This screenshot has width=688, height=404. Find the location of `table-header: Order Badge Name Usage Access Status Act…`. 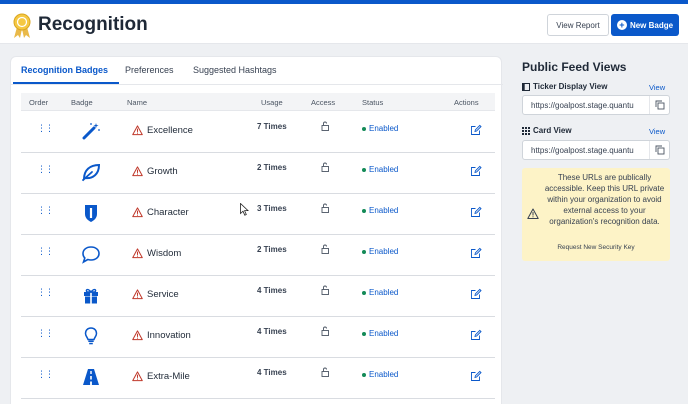

table-header: Order Badge Name Usage Access Status Act… is located at coordinates (258, 102).